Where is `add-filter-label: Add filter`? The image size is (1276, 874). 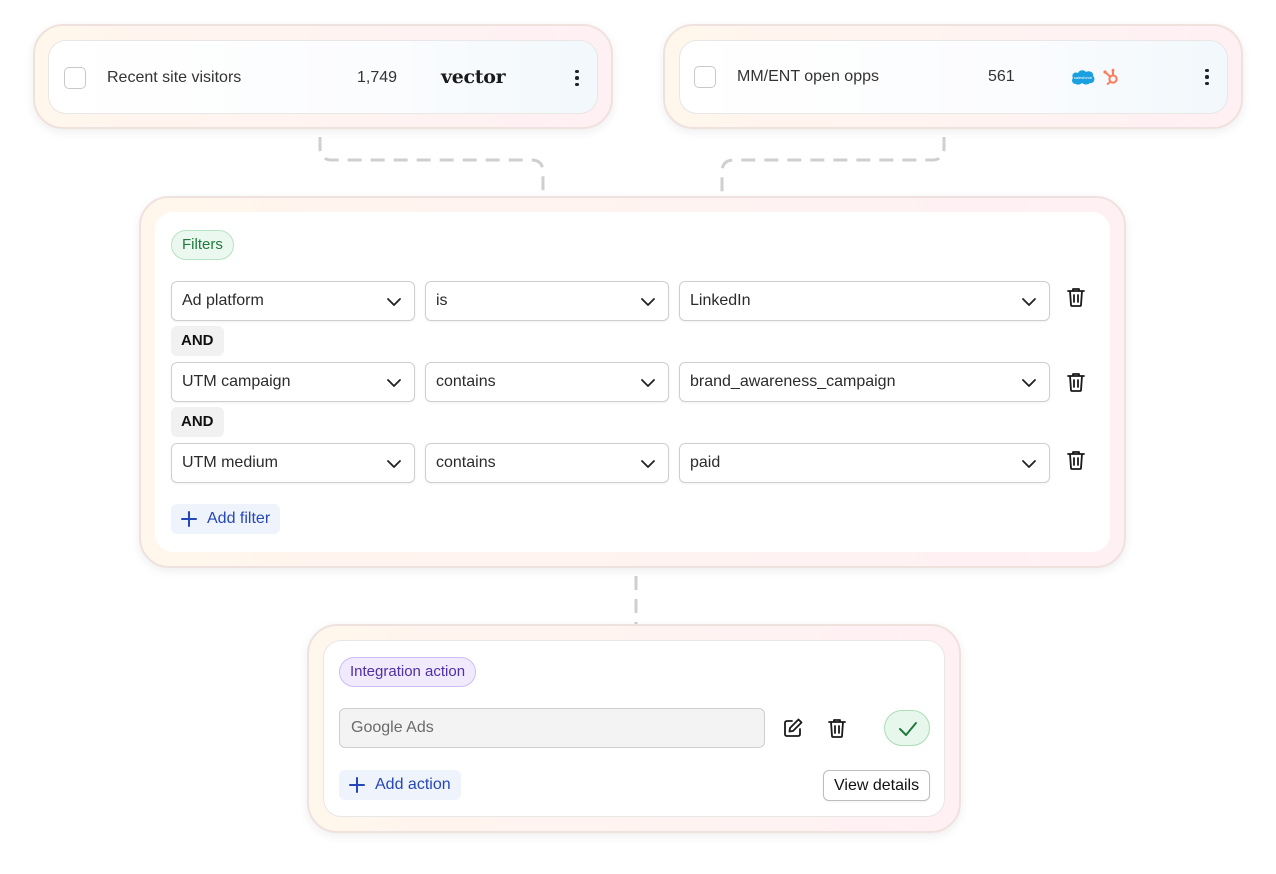 add-filter-label: Add filter is located at coordinates (239, 518).